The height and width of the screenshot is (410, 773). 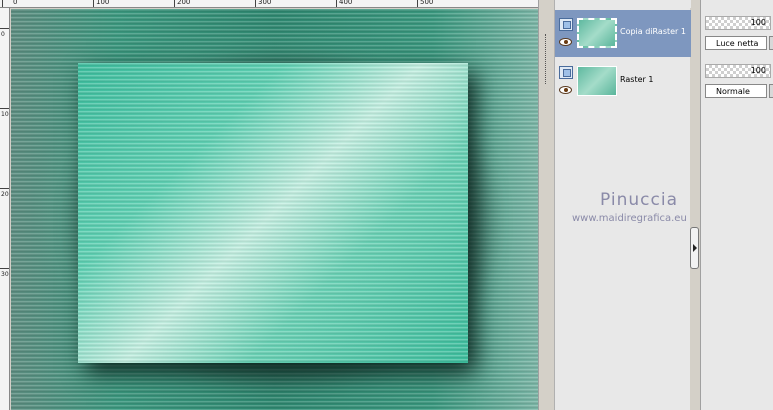 What do you see at coordinates (653, 31) in the screenshot?
I see `layer-name: Copia diRaster 1` at bounding box center [653, 31].